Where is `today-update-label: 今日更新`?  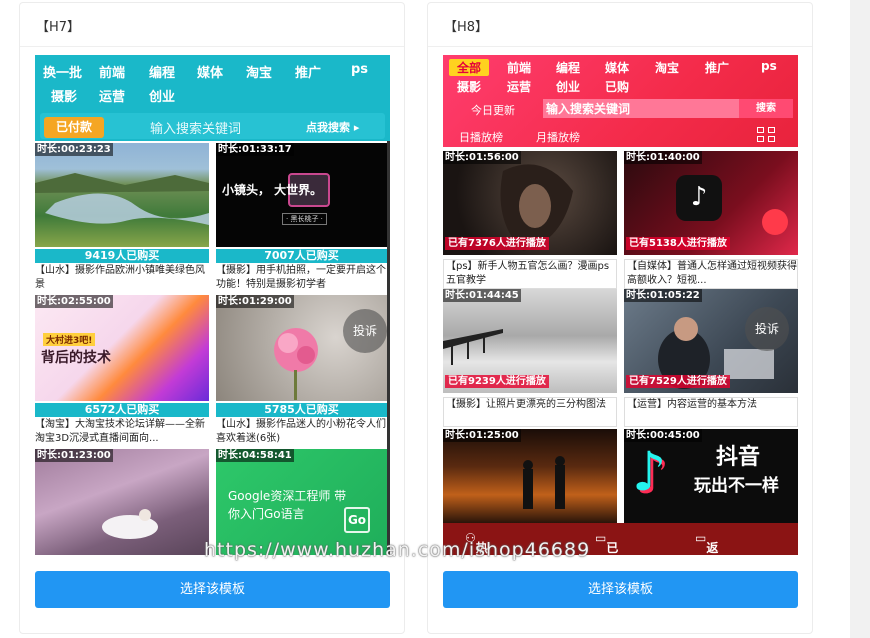 today-update-label: 今日更新 is located at coordinates (493, 110).